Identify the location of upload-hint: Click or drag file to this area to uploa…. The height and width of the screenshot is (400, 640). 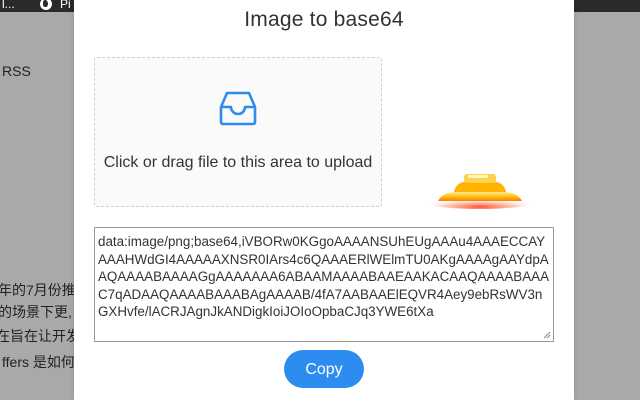
(238, 162).